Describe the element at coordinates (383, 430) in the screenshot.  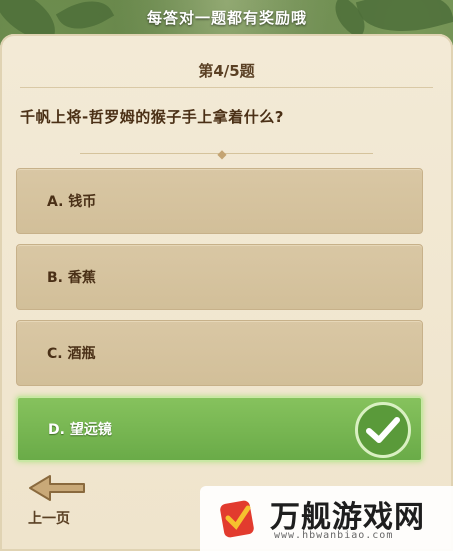
I see `checkmark-icon` at that location.